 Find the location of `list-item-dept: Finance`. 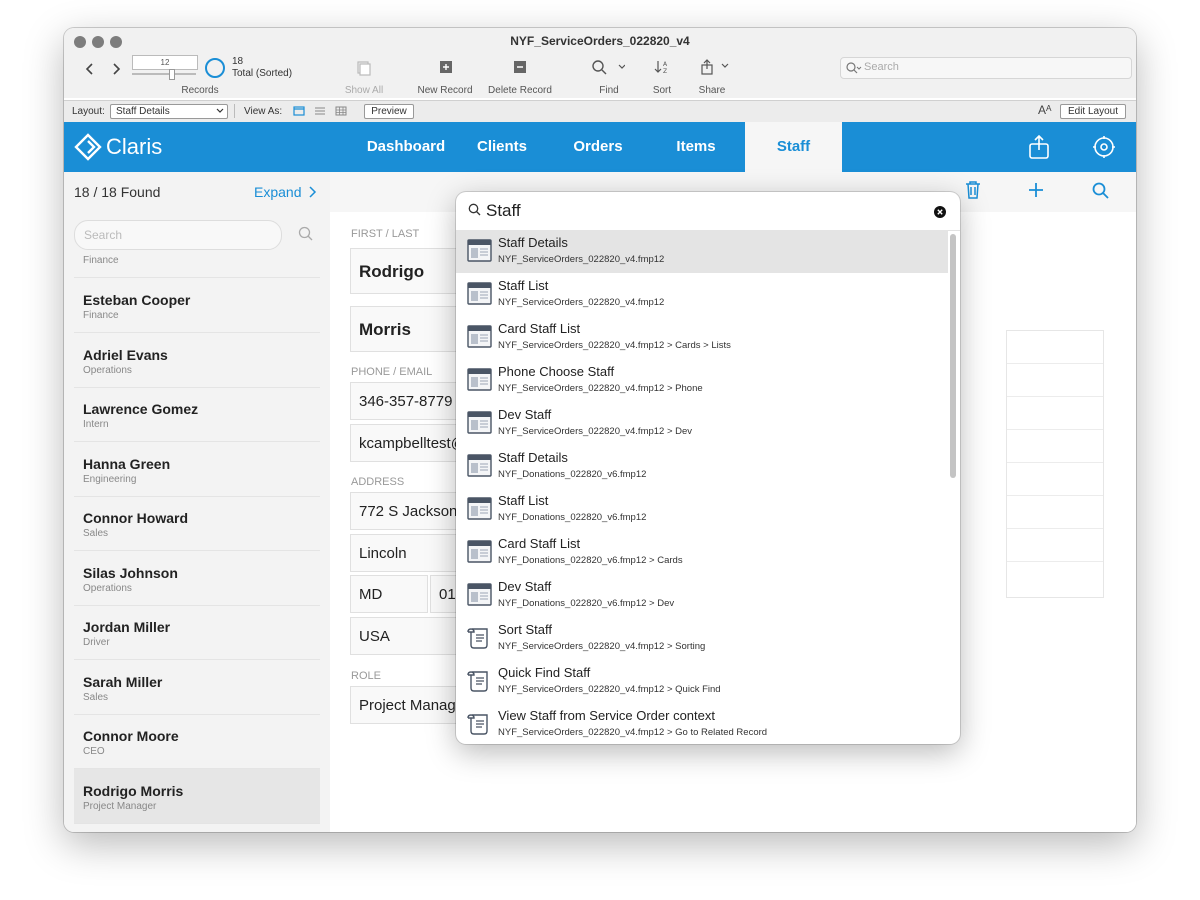

list-item-dept: Finance is located at coordinates (101, 315).